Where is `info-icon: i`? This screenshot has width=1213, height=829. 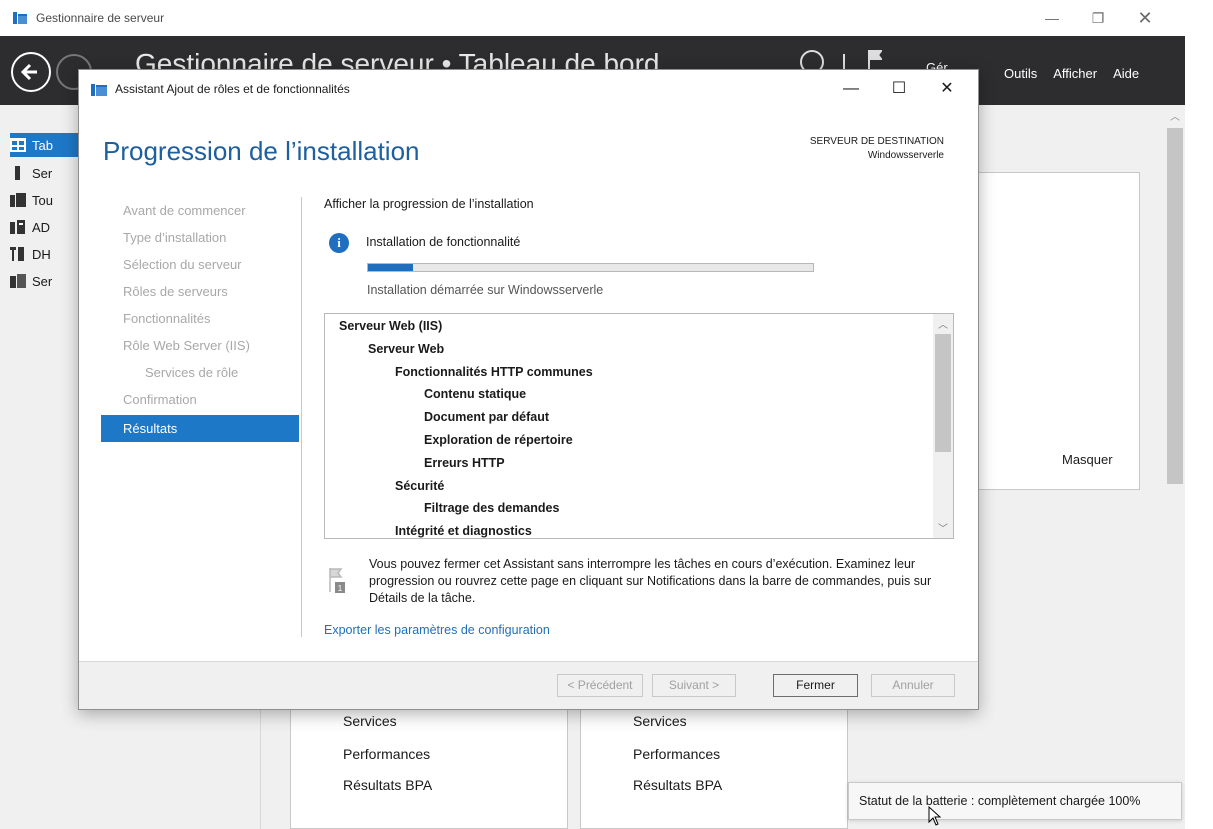 info-icon: i is located at coordinates (339, 243).